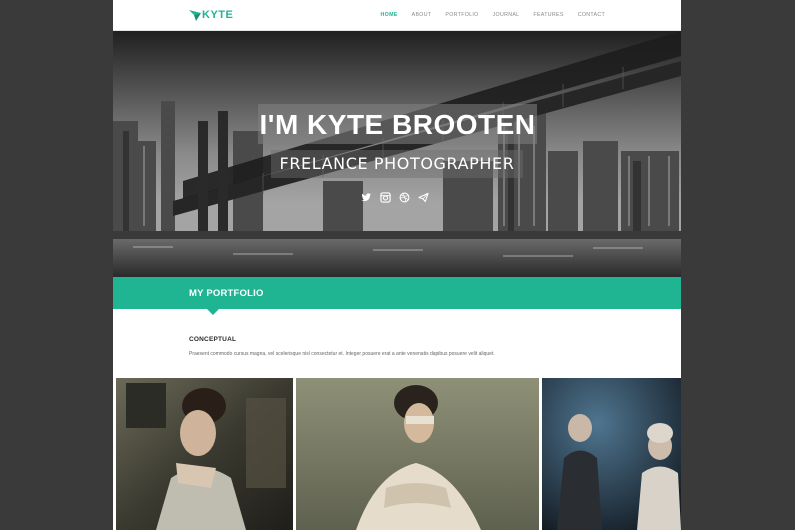 This screenshot has height=530, width=795. I want to click on nav-about: ABOUT, so click(422, 15).